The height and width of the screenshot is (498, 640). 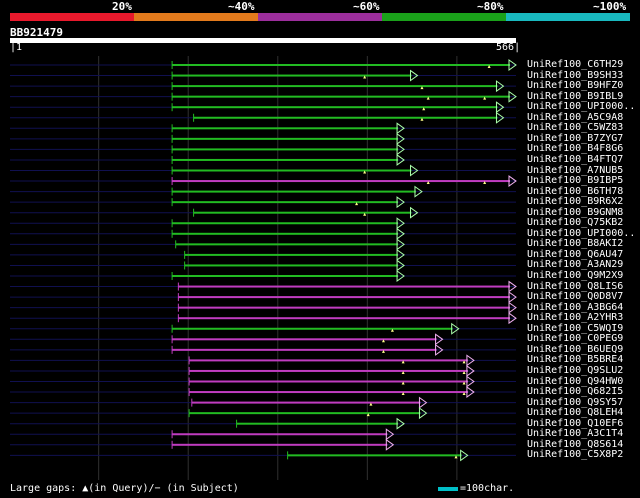 What do you see at coordinates (575, 275) in the screenshot?
I see `hit-label: UniRef100_Q9M2X9` at bounding box center [575, 275].